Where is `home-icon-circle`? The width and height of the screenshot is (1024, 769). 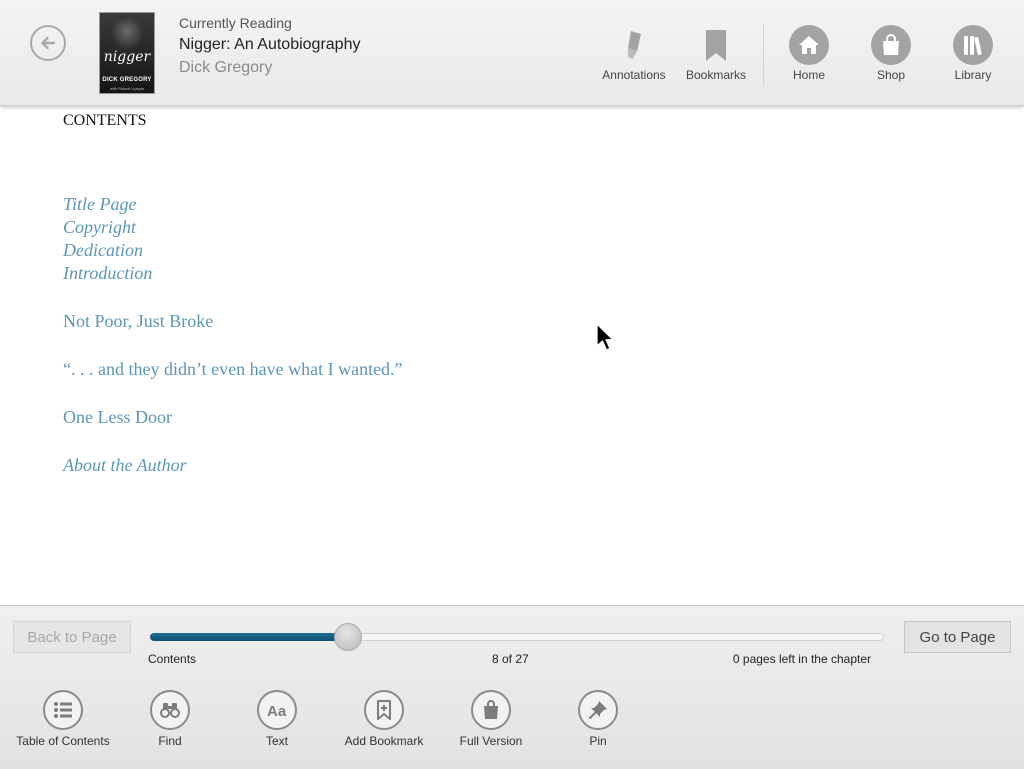
home-icon-circle is located at coordinates (809, 45).